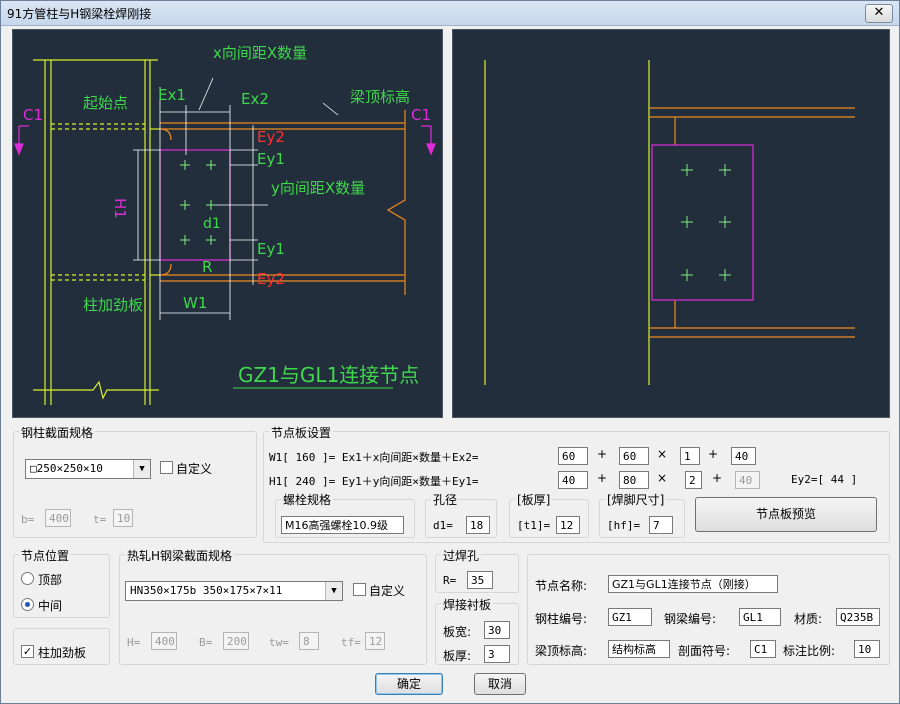 The image size is (900, 704). Describe the element at coordinates (717, 478) in the screenshot. I see `plus-sign-4: +` at that location.